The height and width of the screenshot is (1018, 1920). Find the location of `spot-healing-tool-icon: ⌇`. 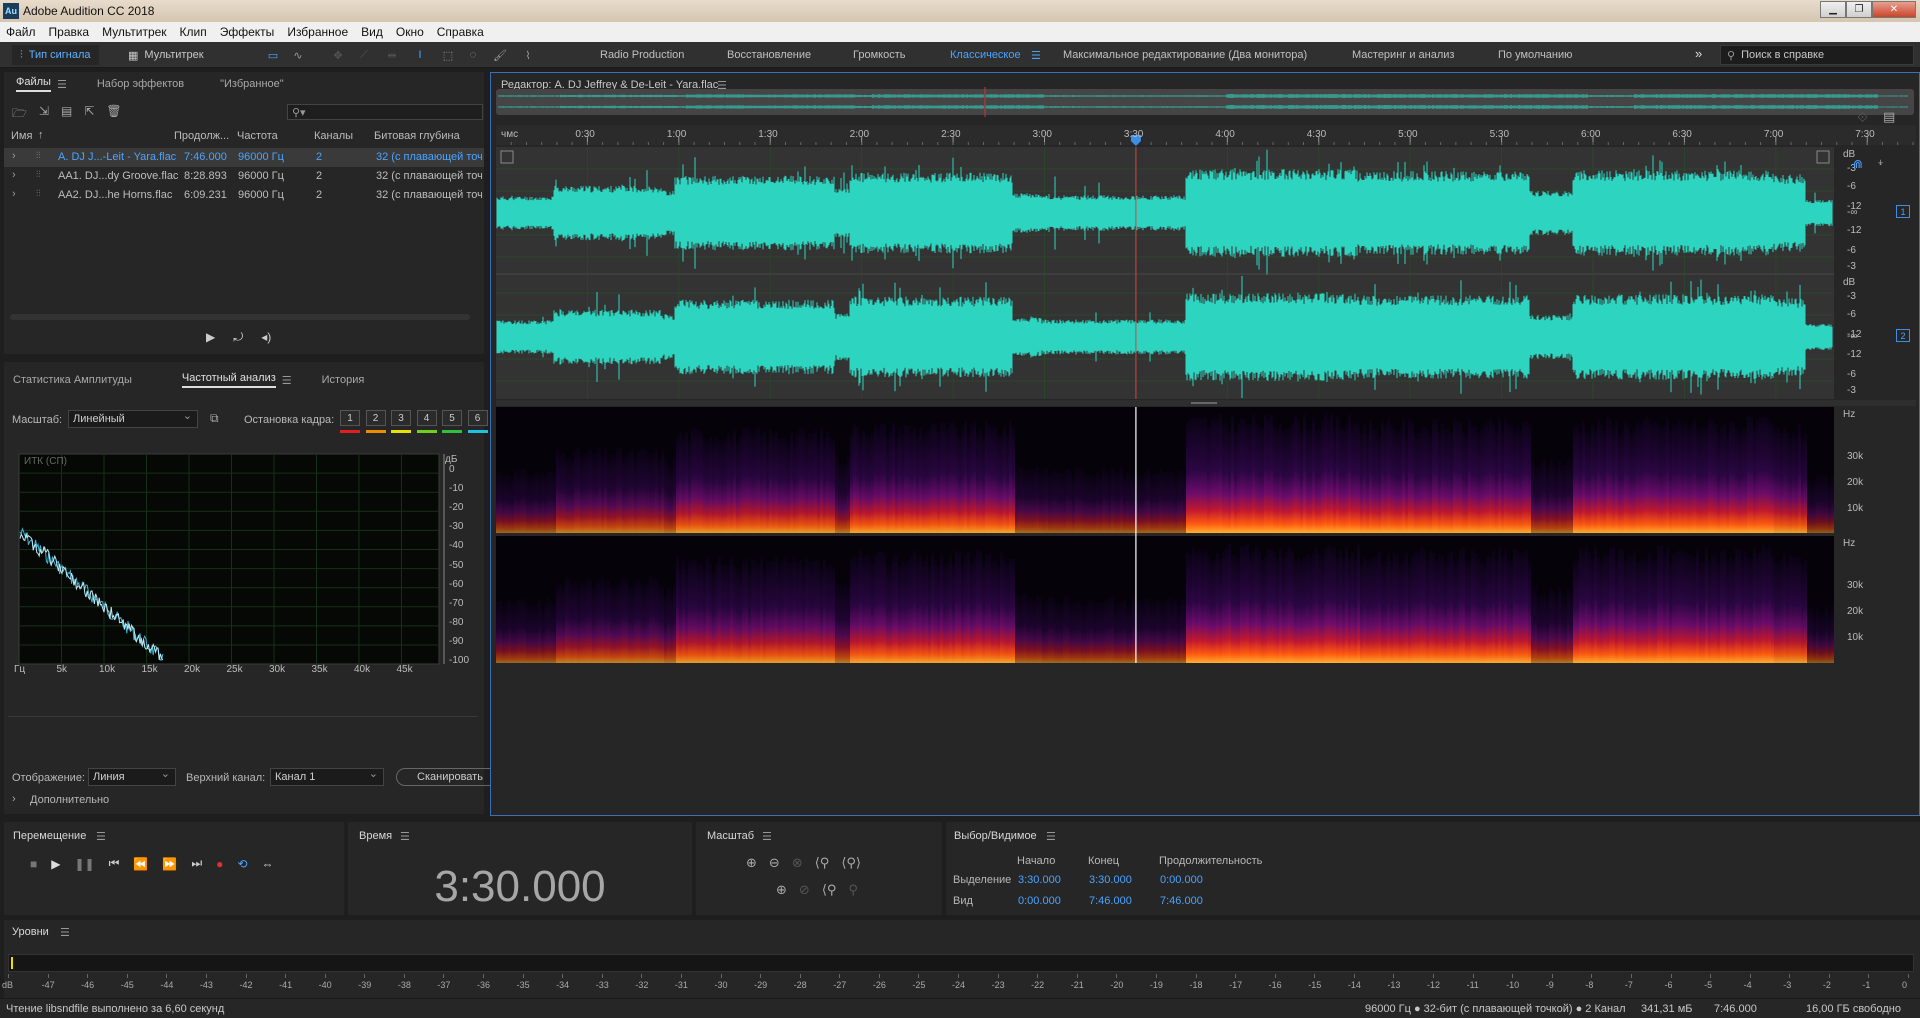

spot-healing-tool-icon: ⌇ is located at coordinates (528, 55).